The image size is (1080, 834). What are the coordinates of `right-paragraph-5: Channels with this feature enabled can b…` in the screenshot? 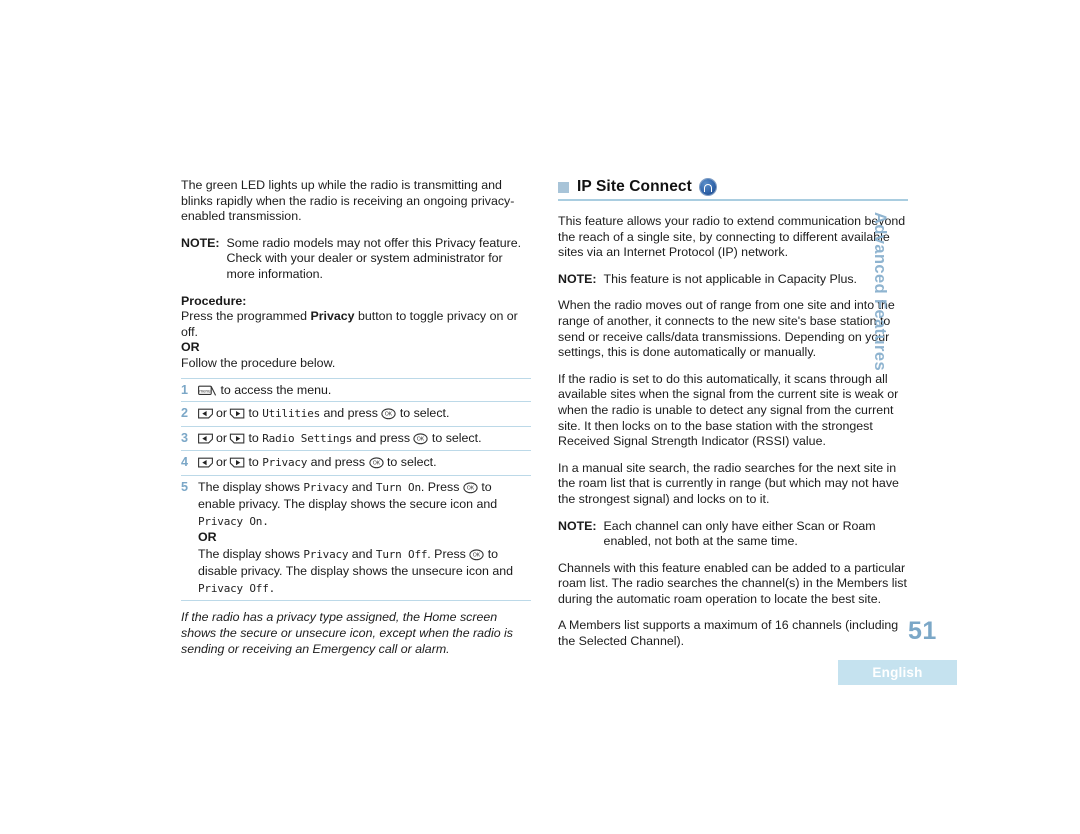 It's located at (732, 583).